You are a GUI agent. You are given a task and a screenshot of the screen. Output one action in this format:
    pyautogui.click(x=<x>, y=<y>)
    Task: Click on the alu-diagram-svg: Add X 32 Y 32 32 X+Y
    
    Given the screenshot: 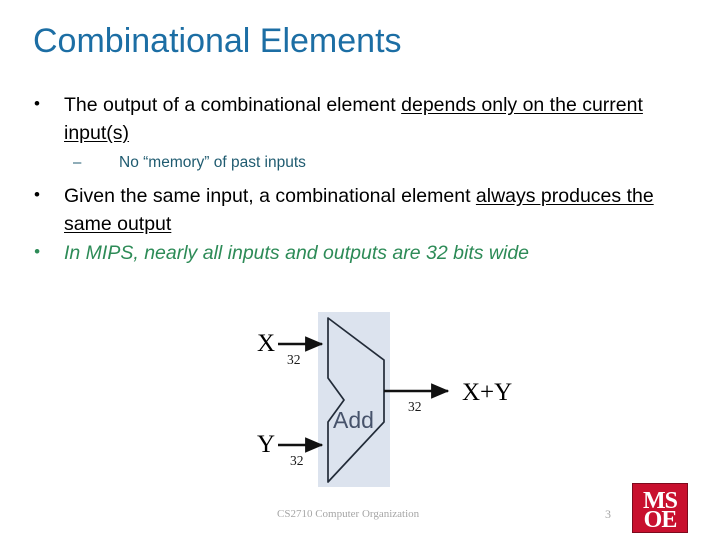 What is the action you would take?
    pyautogui.click(x=384, y=399)
    